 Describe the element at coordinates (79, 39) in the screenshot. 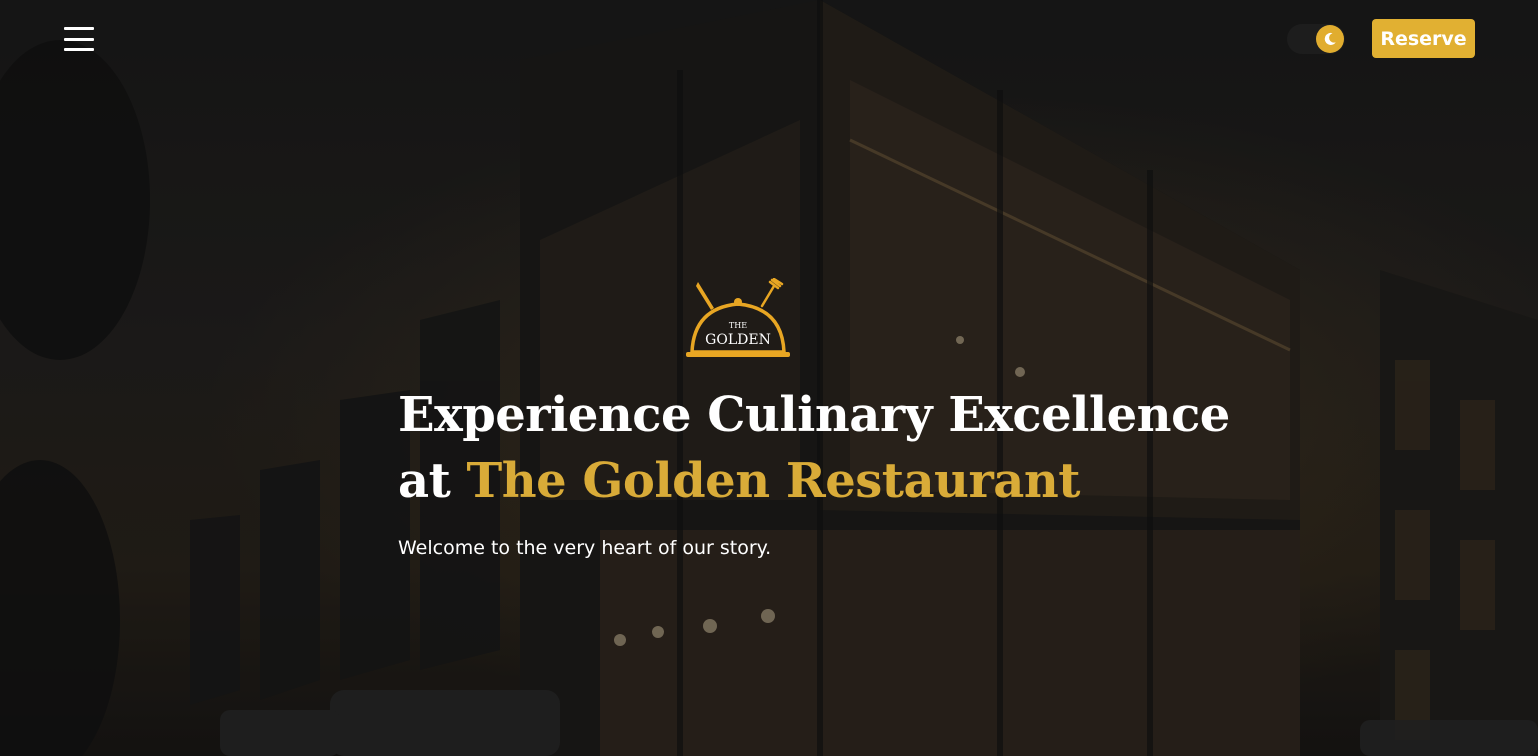

I see `menu-button` at that location.